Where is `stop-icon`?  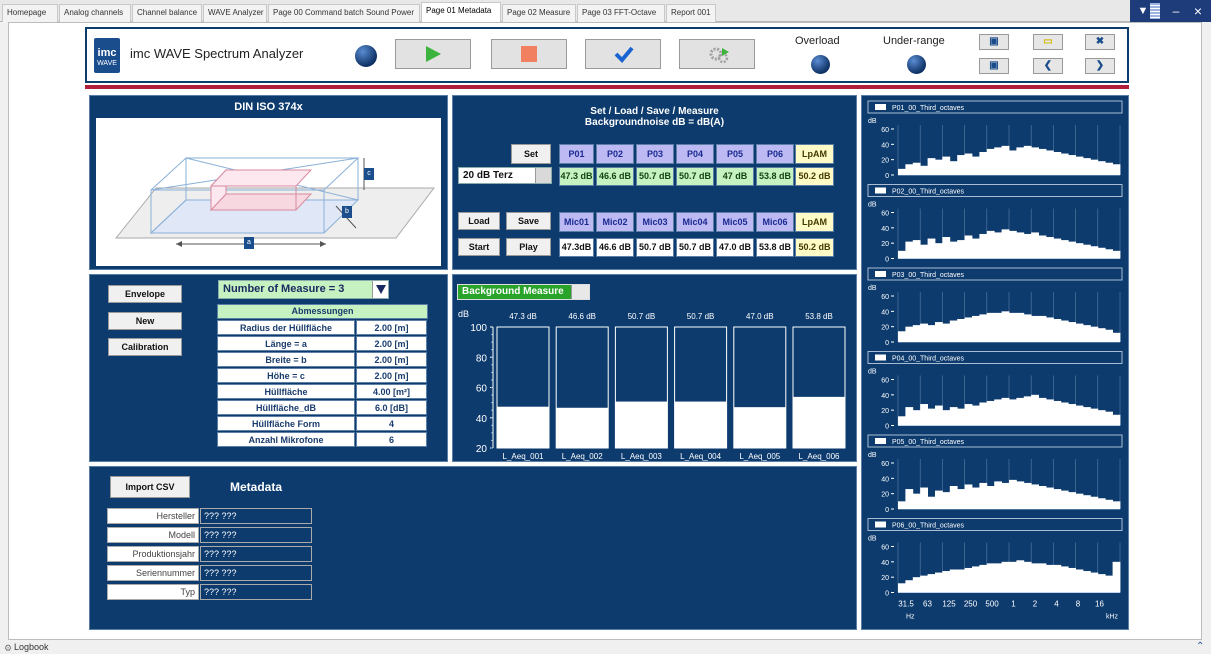
stop-icon is located at coordinates (529, 54).